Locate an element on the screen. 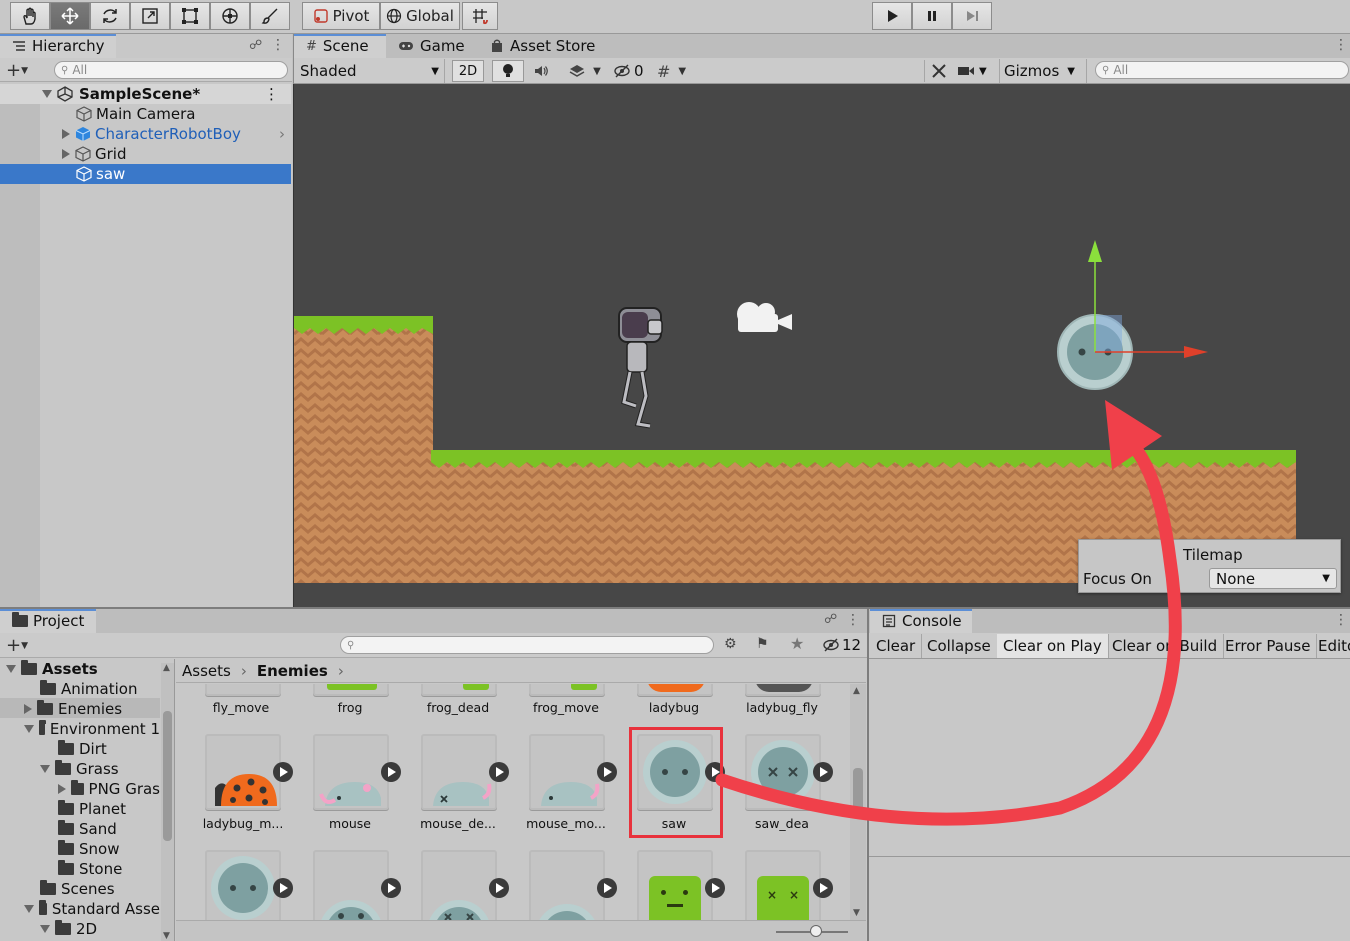 The height and width of the screenshot is (941, 1350). console-log-list is located at coordinates (1109, 758).